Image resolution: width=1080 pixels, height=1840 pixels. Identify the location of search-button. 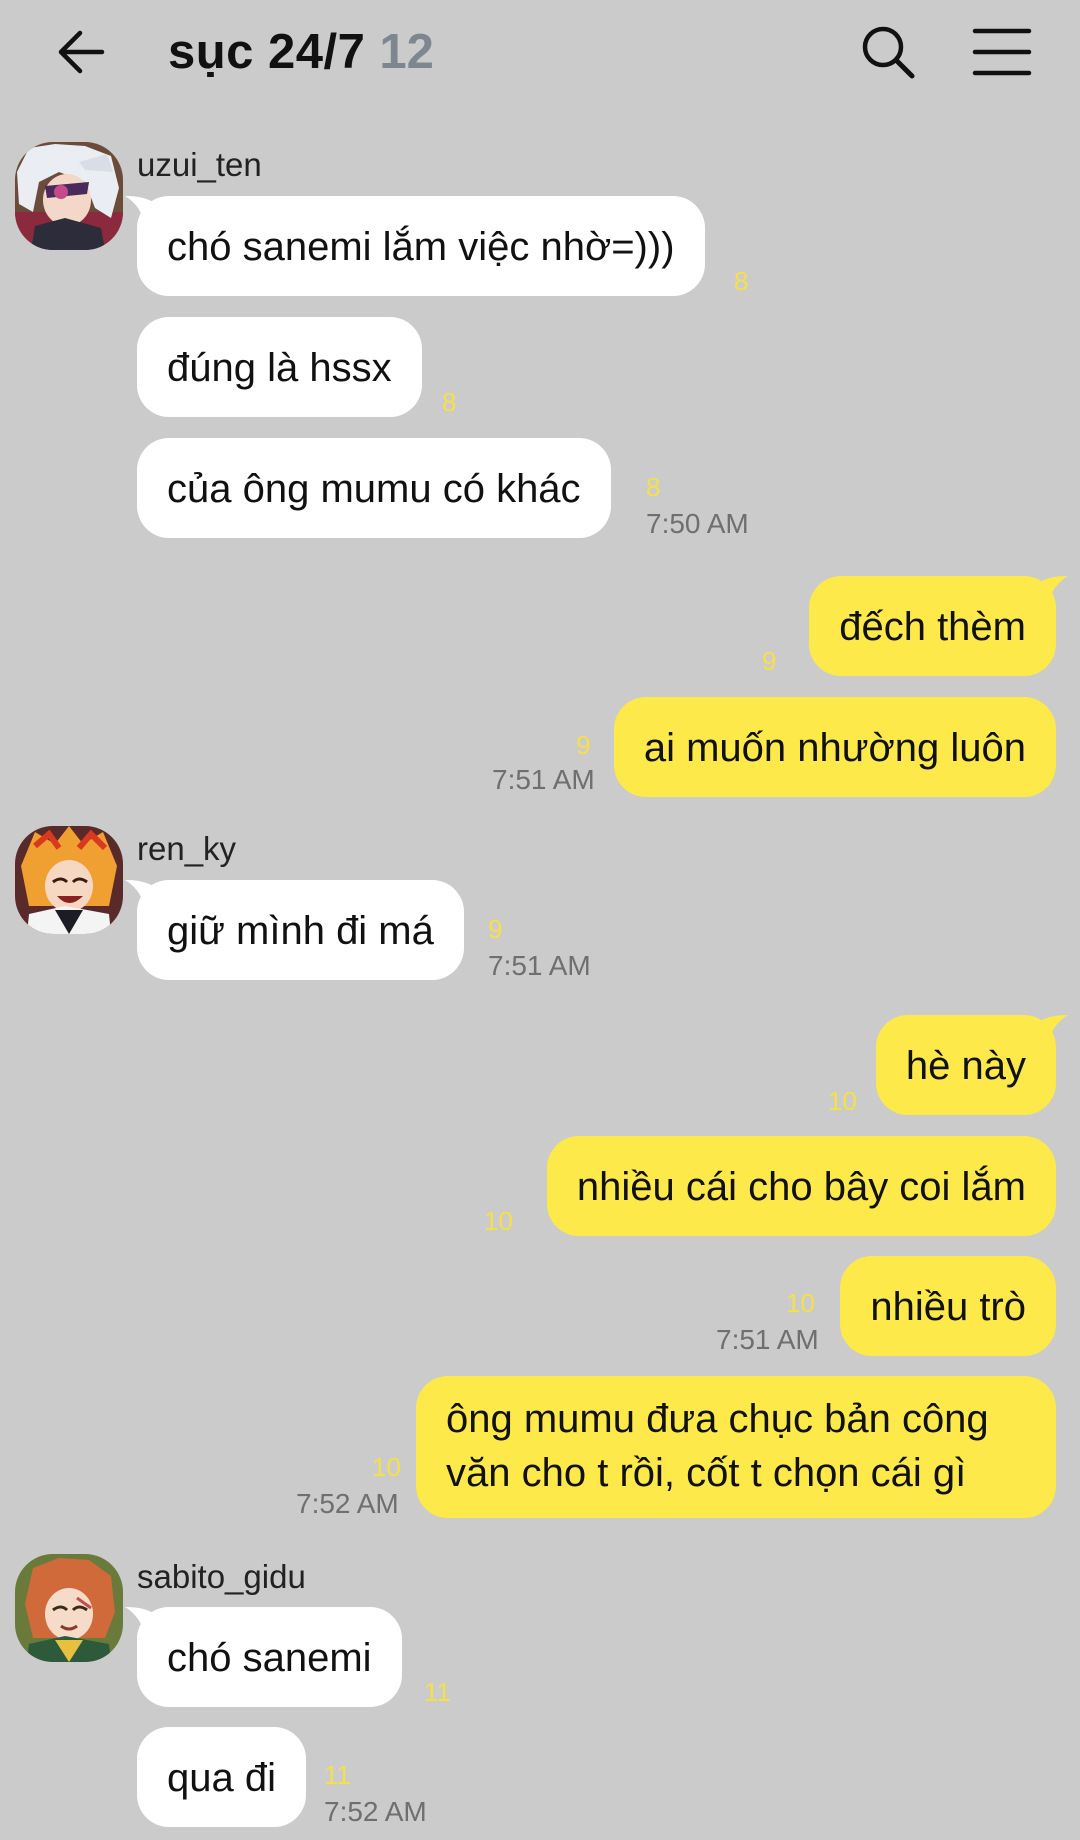
(888, 52).